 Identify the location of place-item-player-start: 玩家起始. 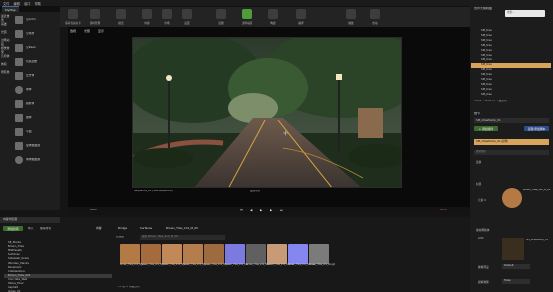
(36, 62).